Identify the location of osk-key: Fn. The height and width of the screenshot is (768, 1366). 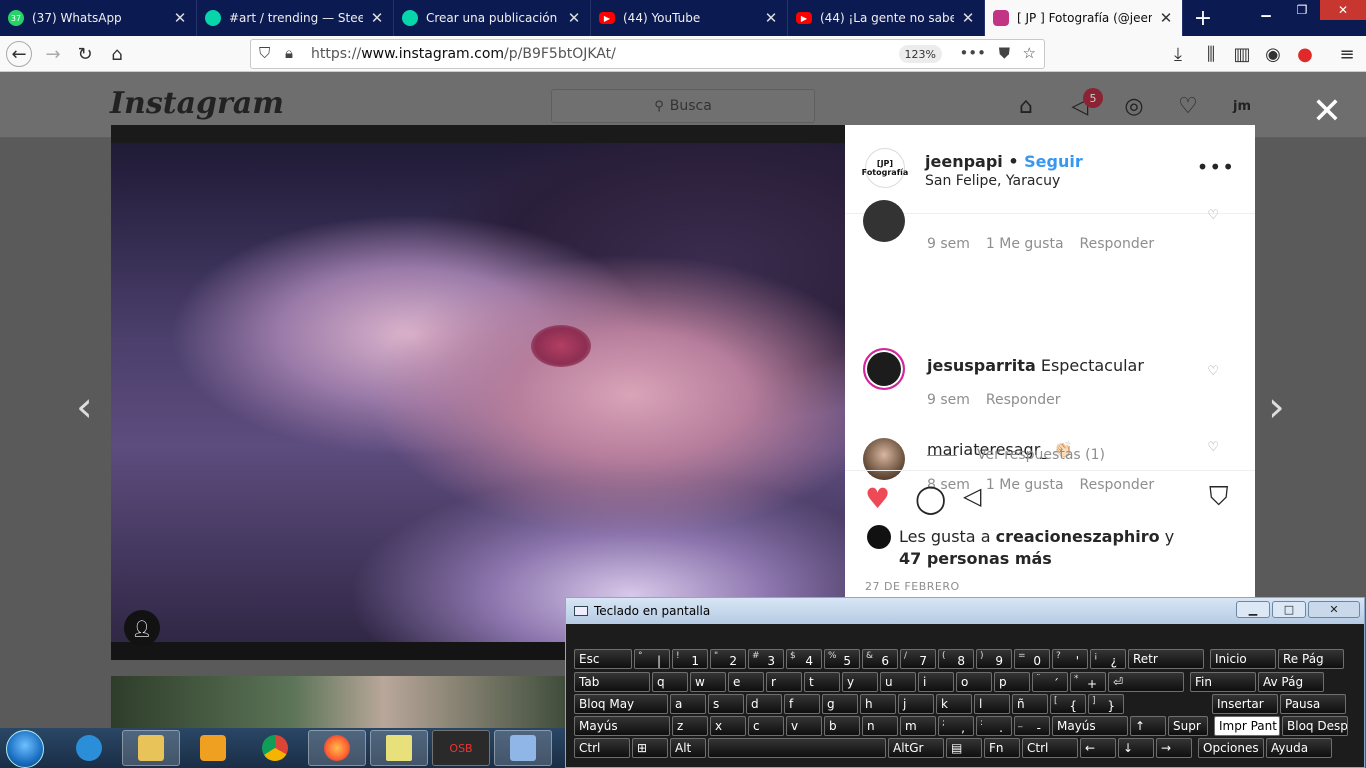
(1002, 748).